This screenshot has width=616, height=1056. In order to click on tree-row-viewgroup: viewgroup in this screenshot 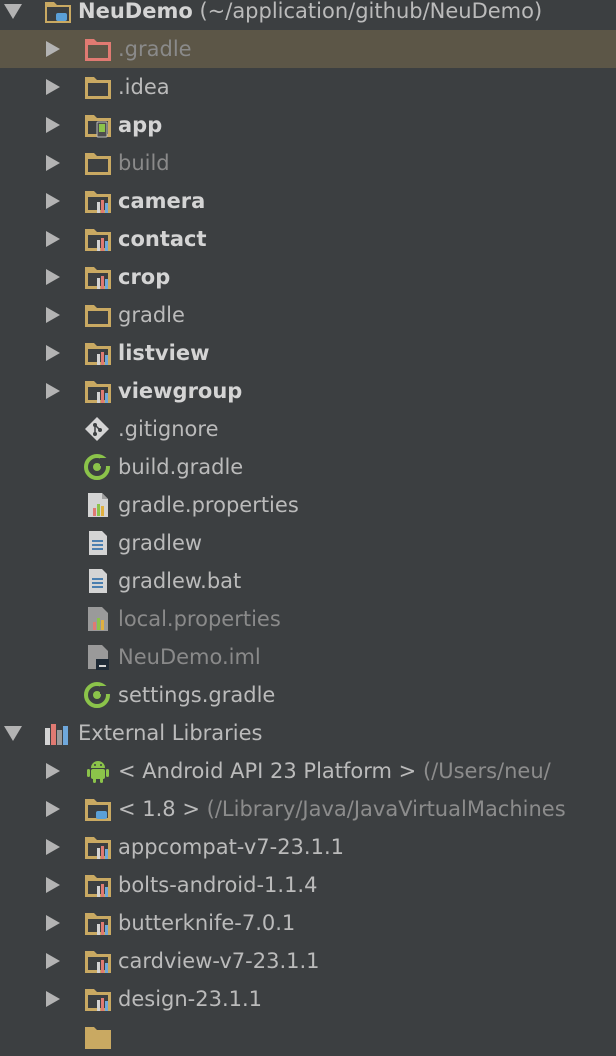, I will do `click(308, 391)`.